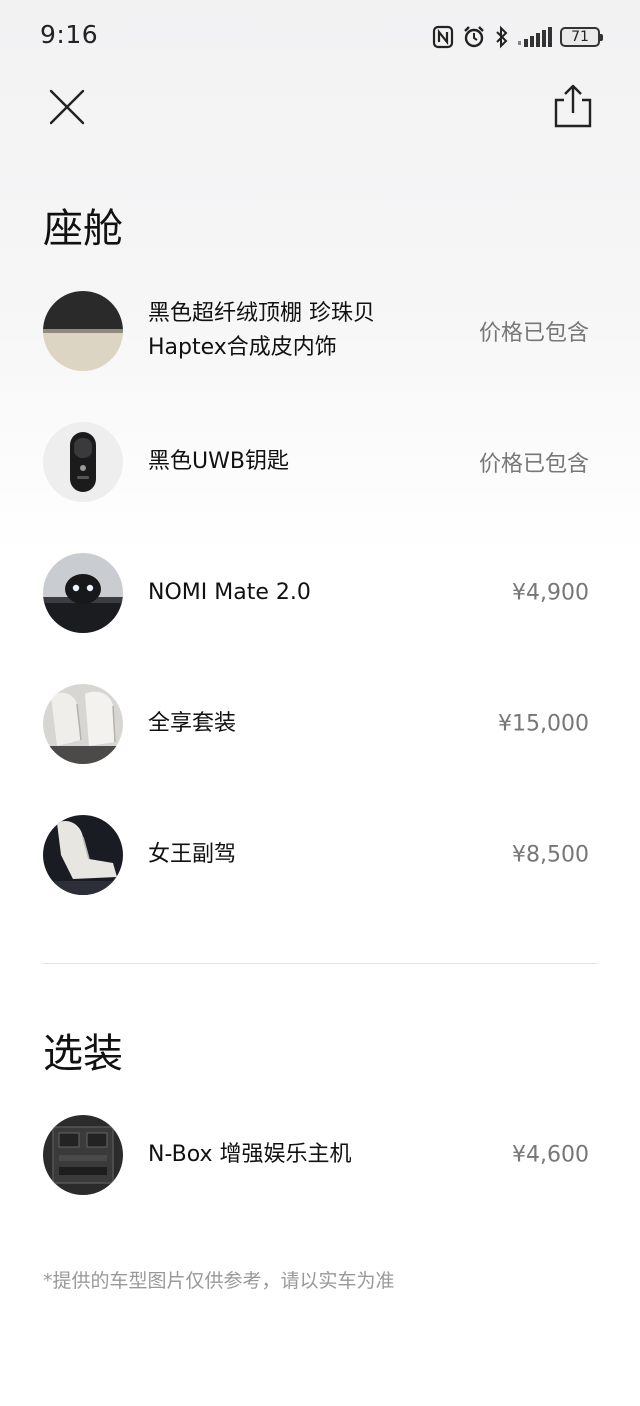  Describe the element at coordinates (320, 963) in the screenshot. I see `section-divider` at that location.